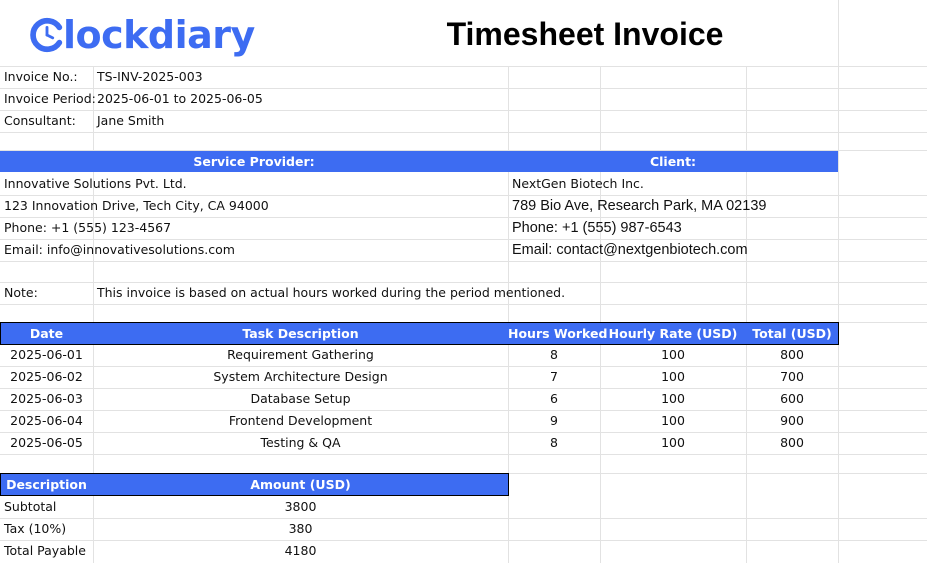 The height and width of the screenshot is (563, 927). What do you see at coordinates (300, 550) in the screenshot?
I see `summary-total-amount: 4180` at bounding box center [300, 550].